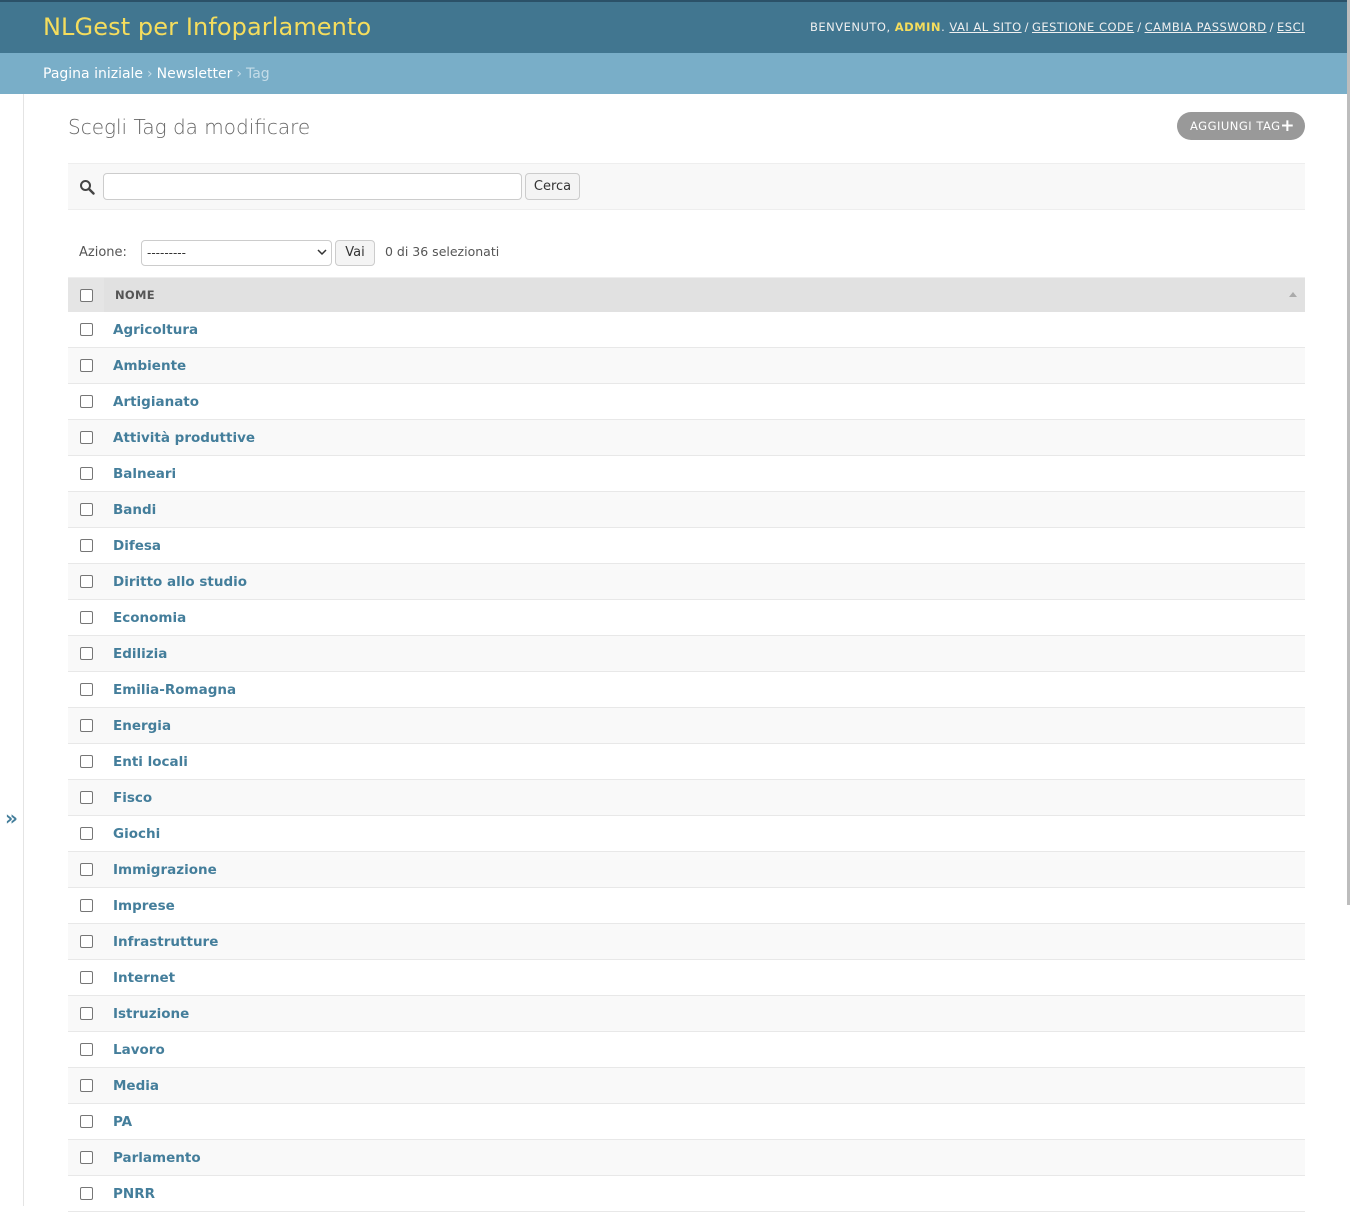  Describe the element at coordinates (132, 546) in the screenshot. I see `row-link: Difesa` at that location.